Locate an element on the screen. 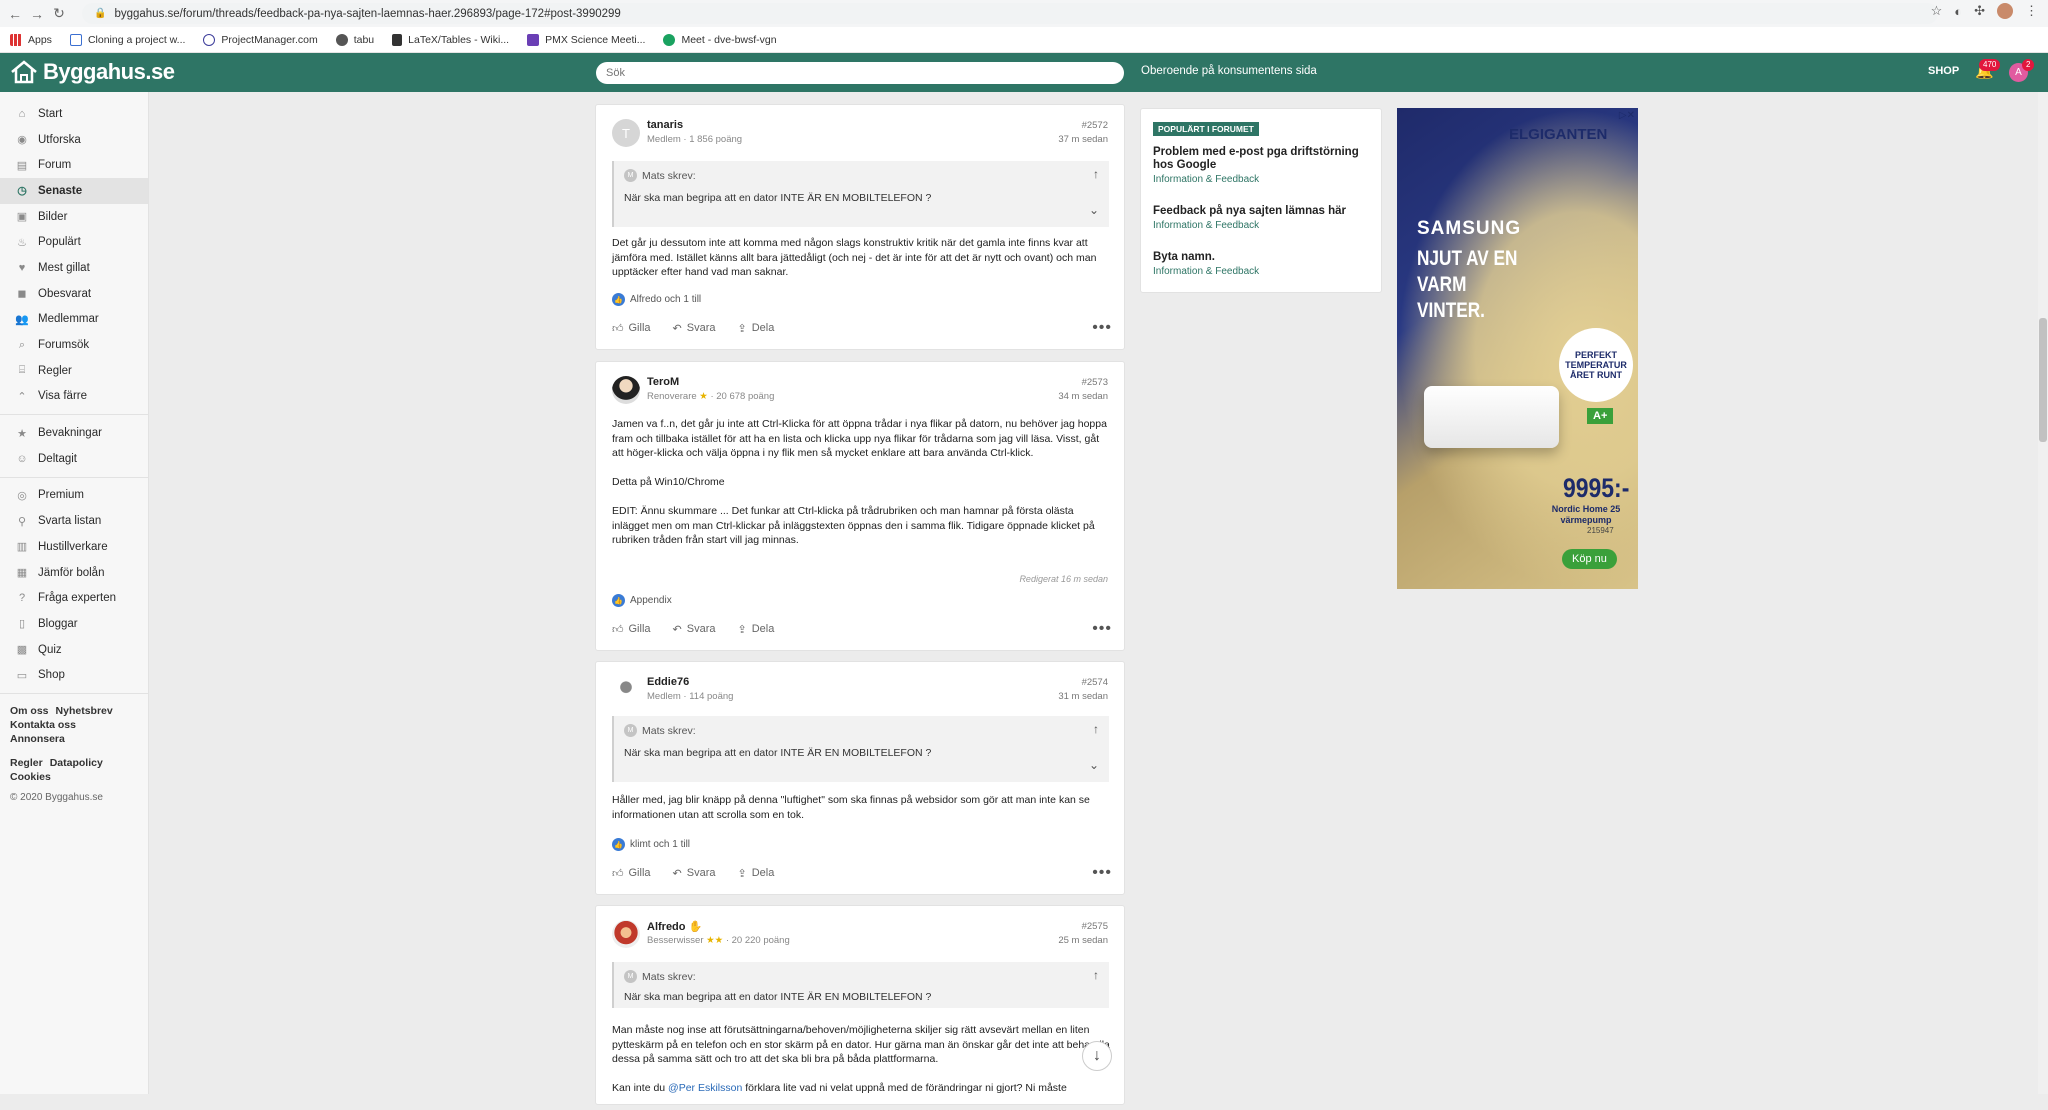  puzzle-icon: ✣ is located at coordinates (1979, 11).